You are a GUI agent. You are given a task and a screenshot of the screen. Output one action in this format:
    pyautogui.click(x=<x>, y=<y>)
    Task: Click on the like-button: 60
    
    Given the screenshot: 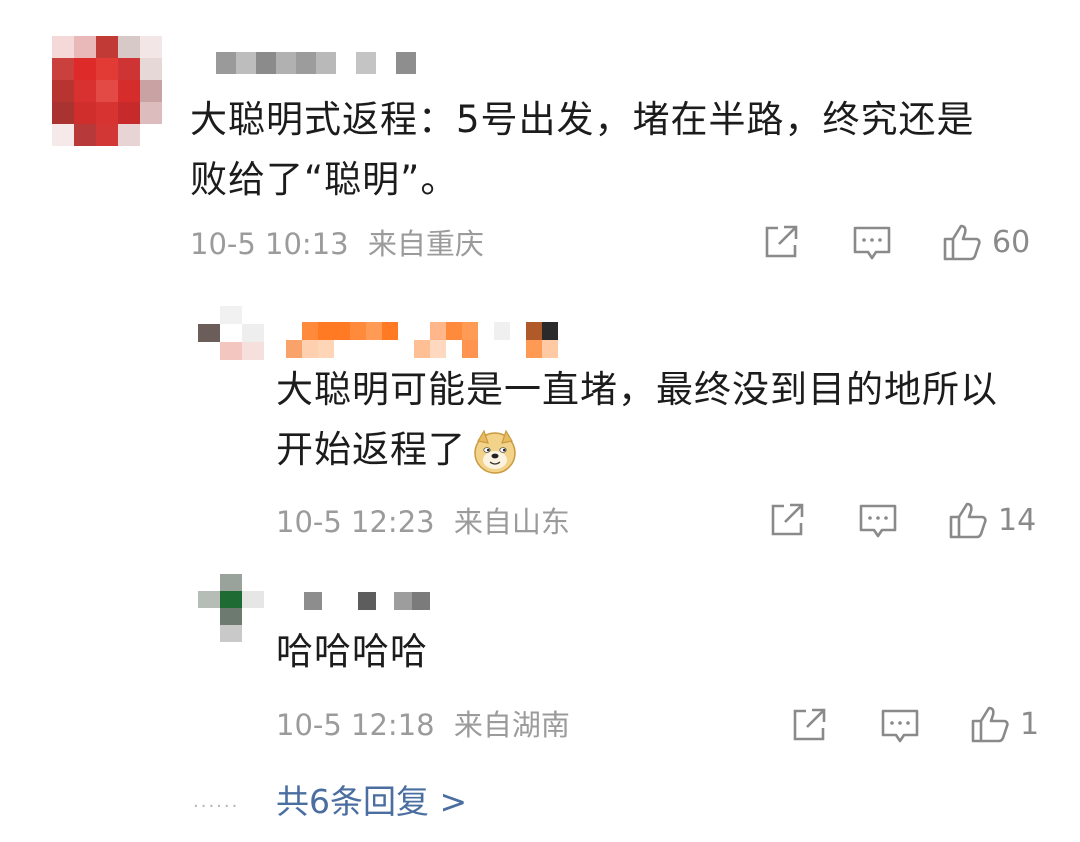 What is the action you would take?
    pyautogui.click(x=986, y=242)
    